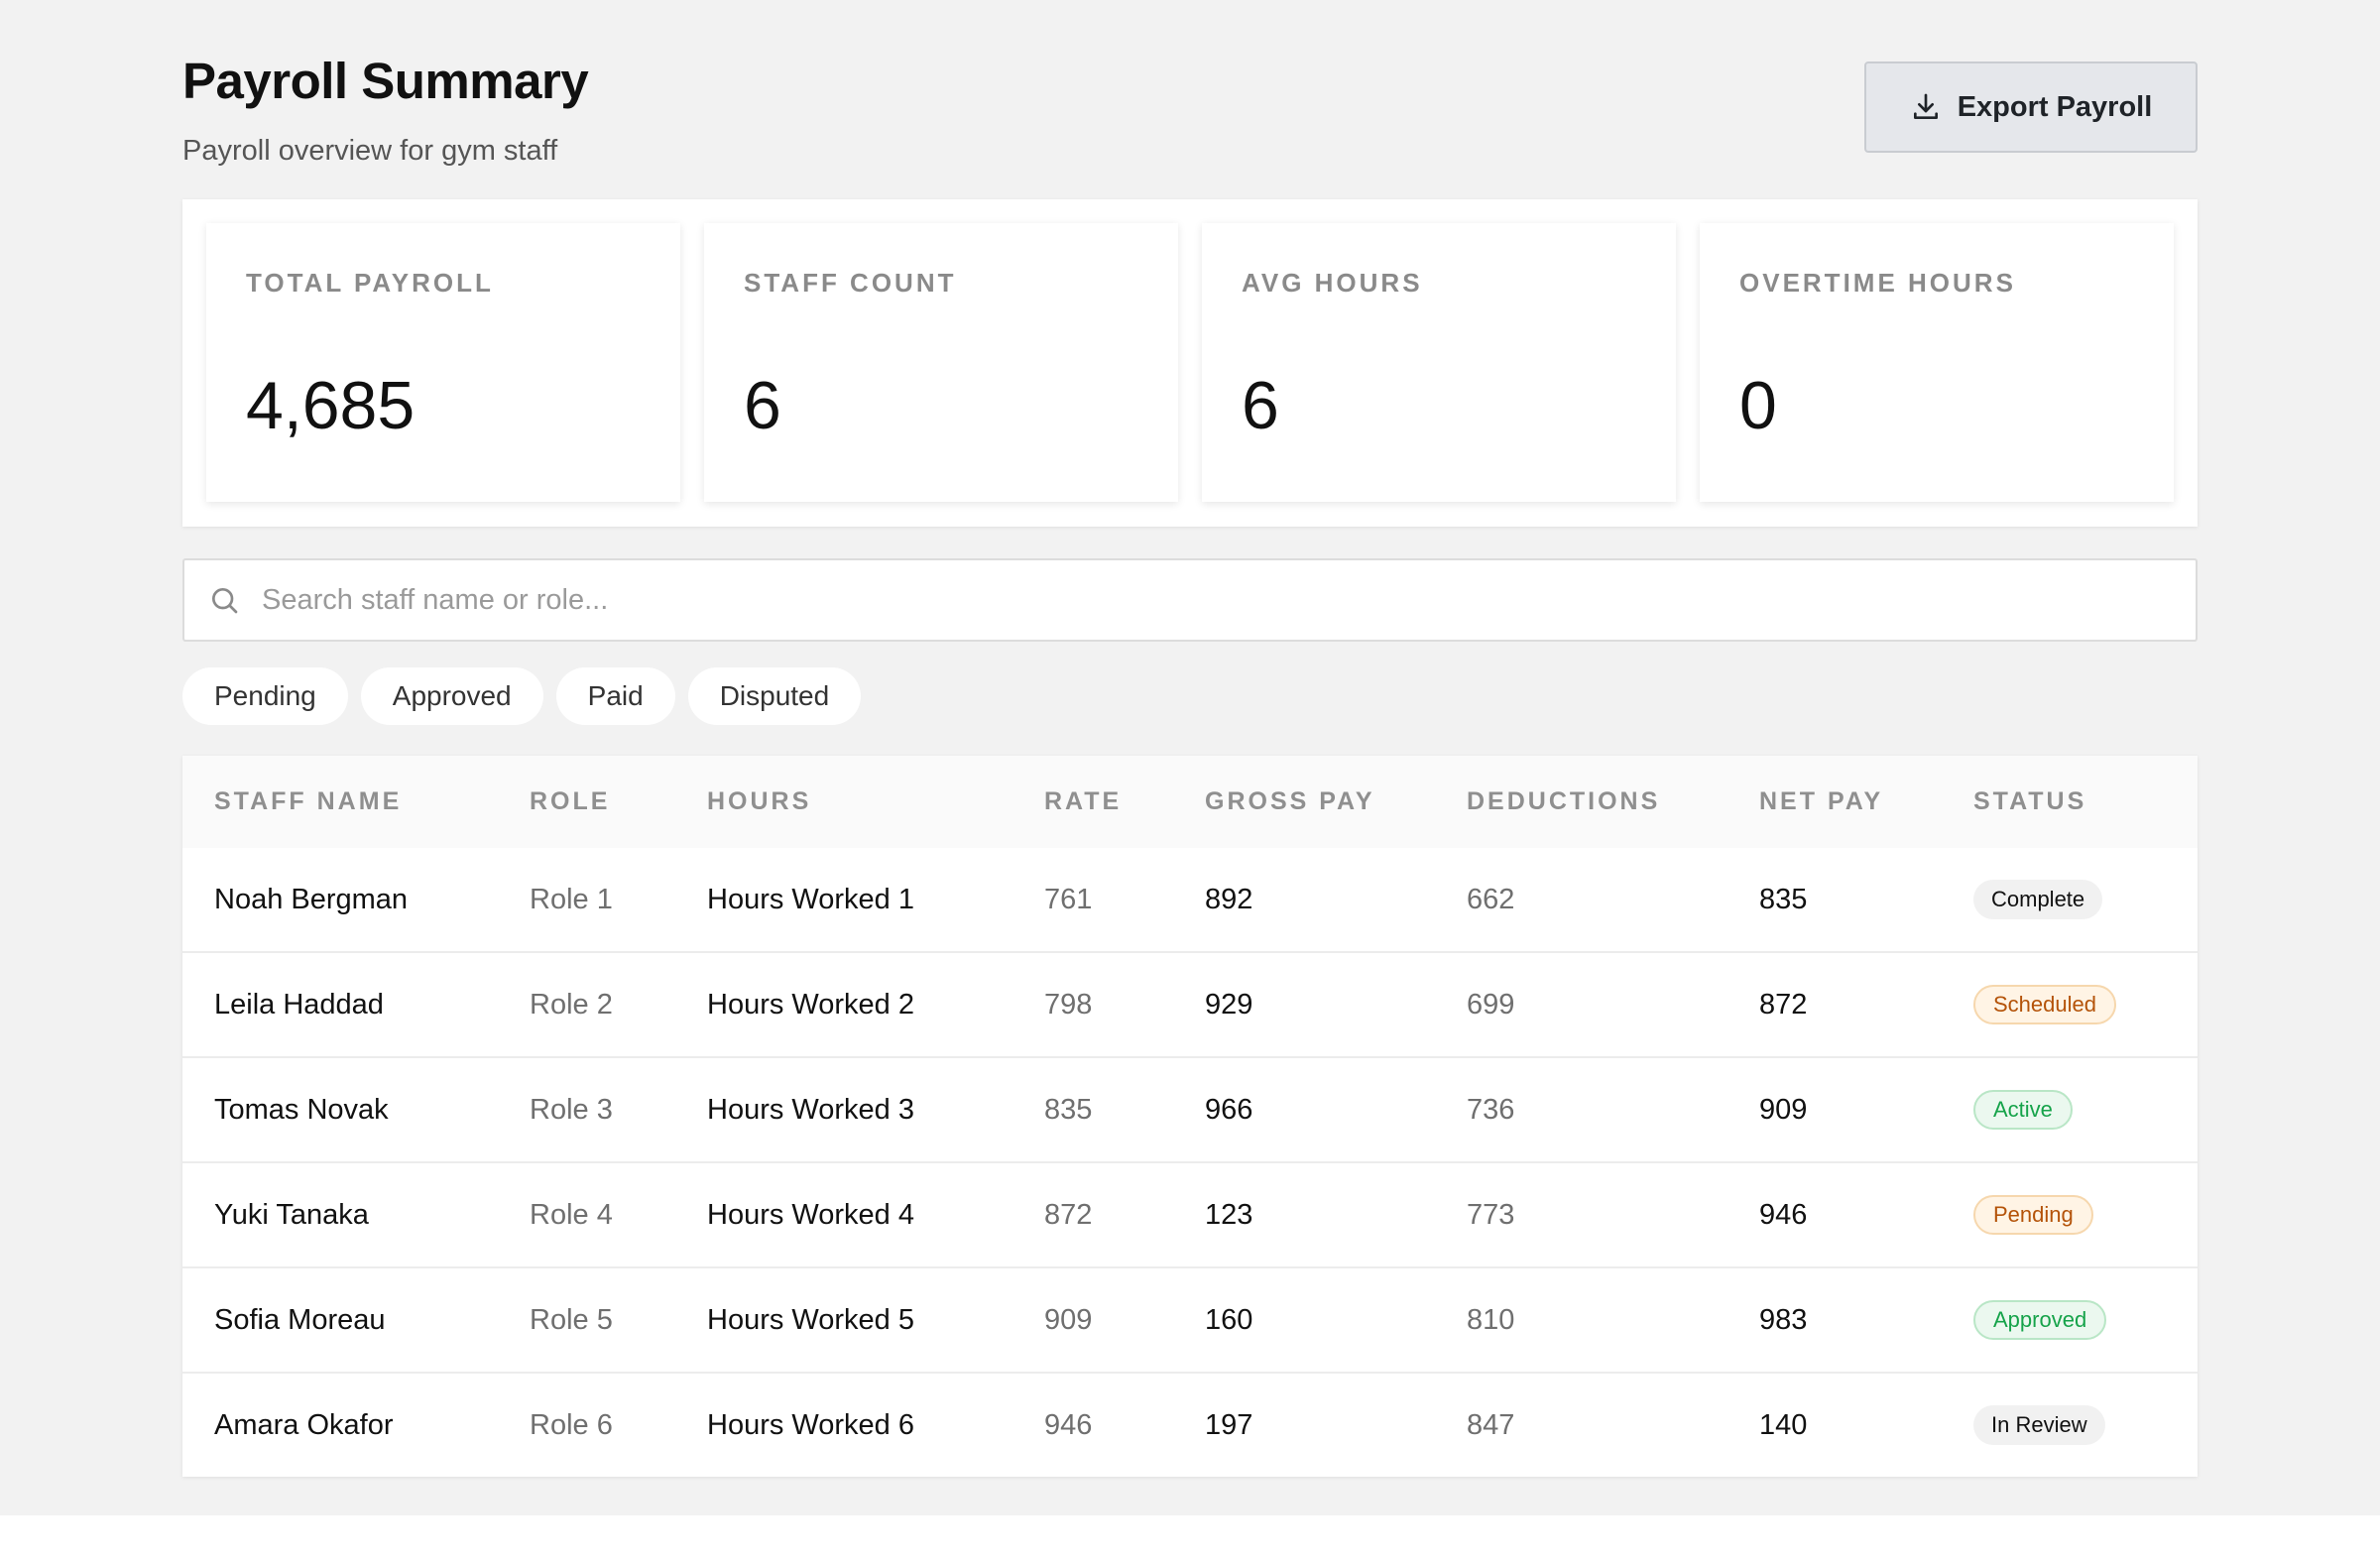 The height and width of the screenshot is (1563, 2380). Describe the element at coordinates (1229, 1424) in the screenshot. I see `gross-pay-cell: 197` at that location.